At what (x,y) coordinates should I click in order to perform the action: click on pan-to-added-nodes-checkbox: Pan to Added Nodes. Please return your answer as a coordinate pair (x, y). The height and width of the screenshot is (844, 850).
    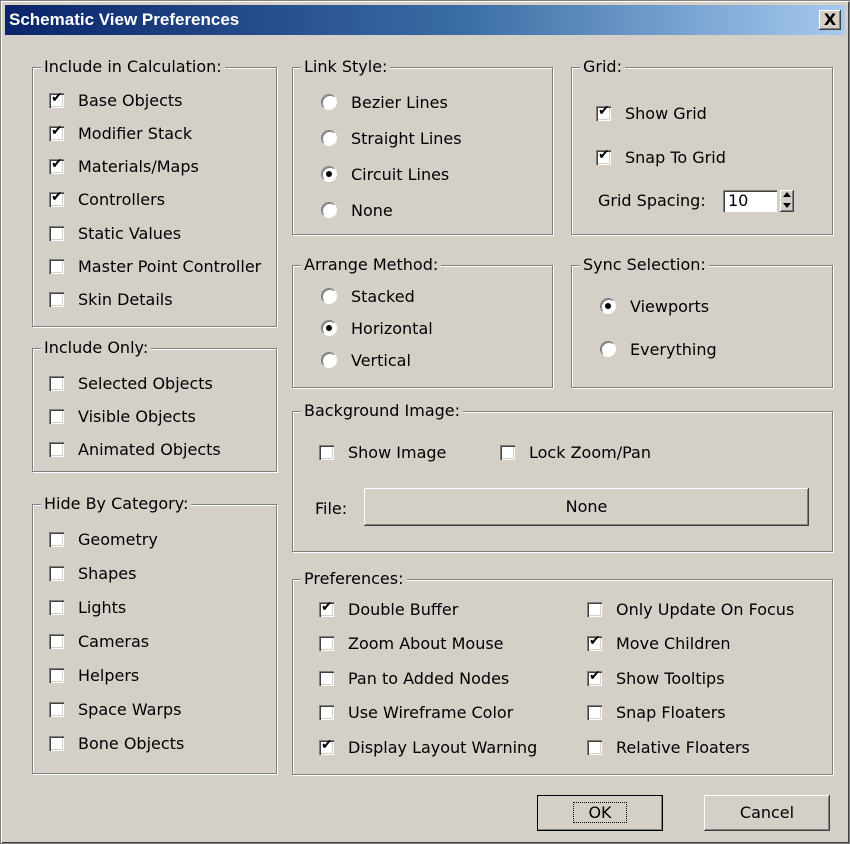
    Looking at the image, I should click on (414, 678).